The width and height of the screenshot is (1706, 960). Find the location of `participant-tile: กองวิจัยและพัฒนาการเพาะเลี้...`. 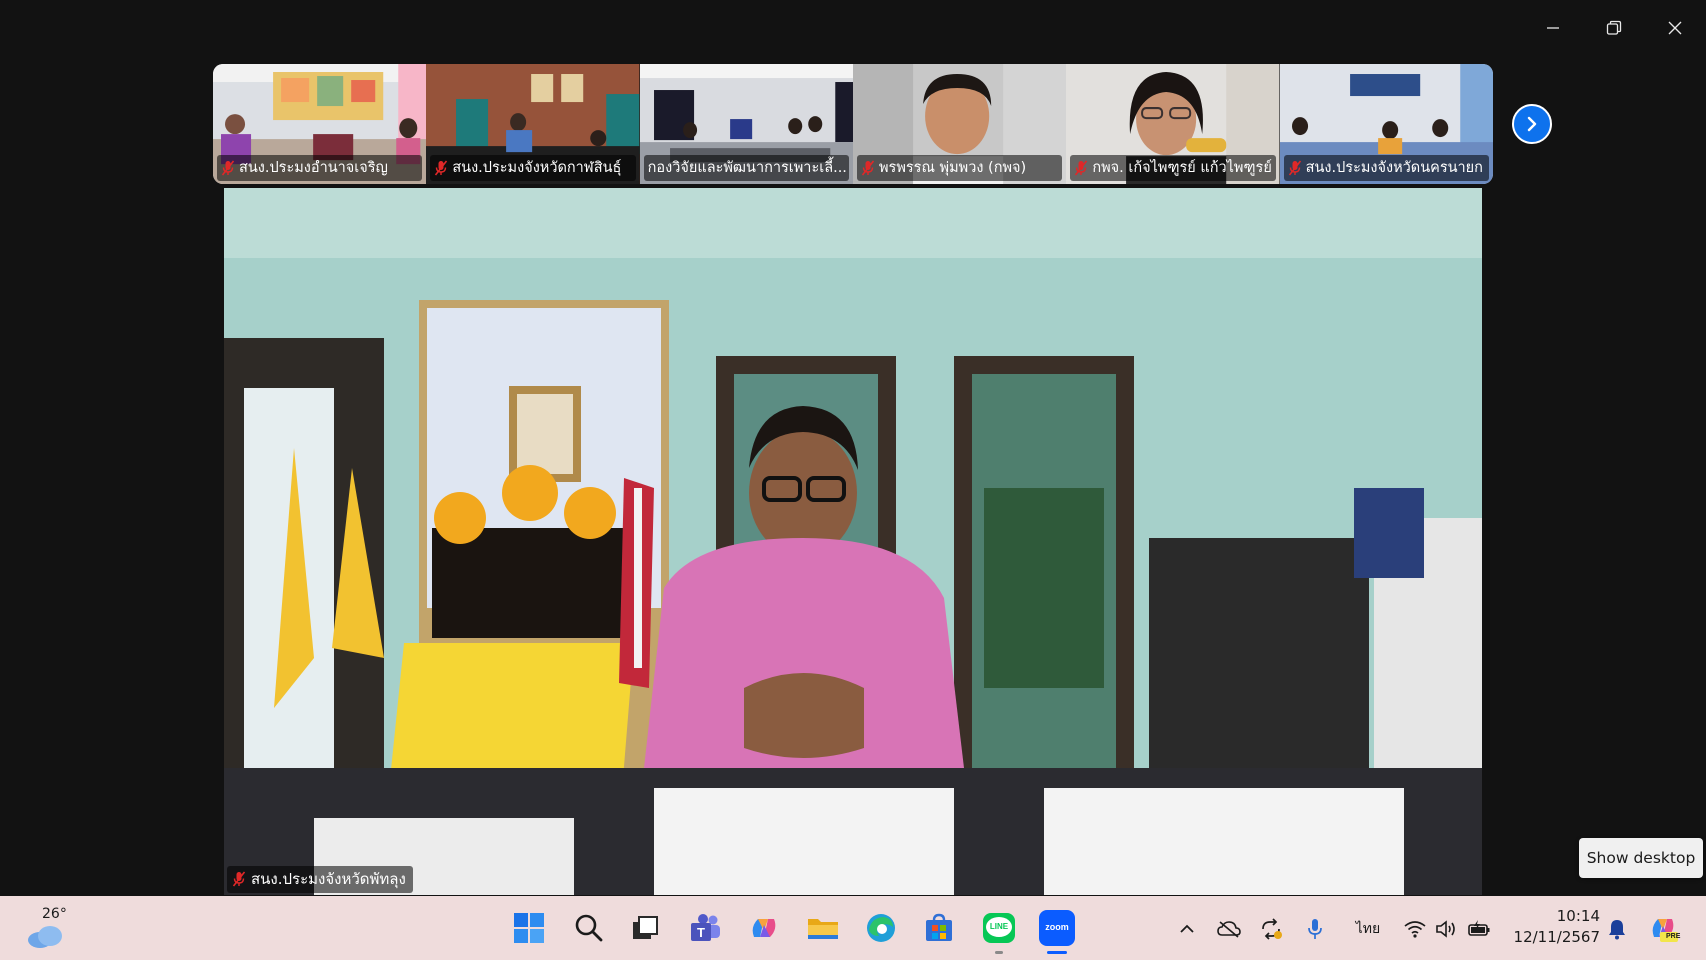

participant-tile: กองวิจัยและพัฒนาการเพาะเลี้... is located at coordinates (746, 124).